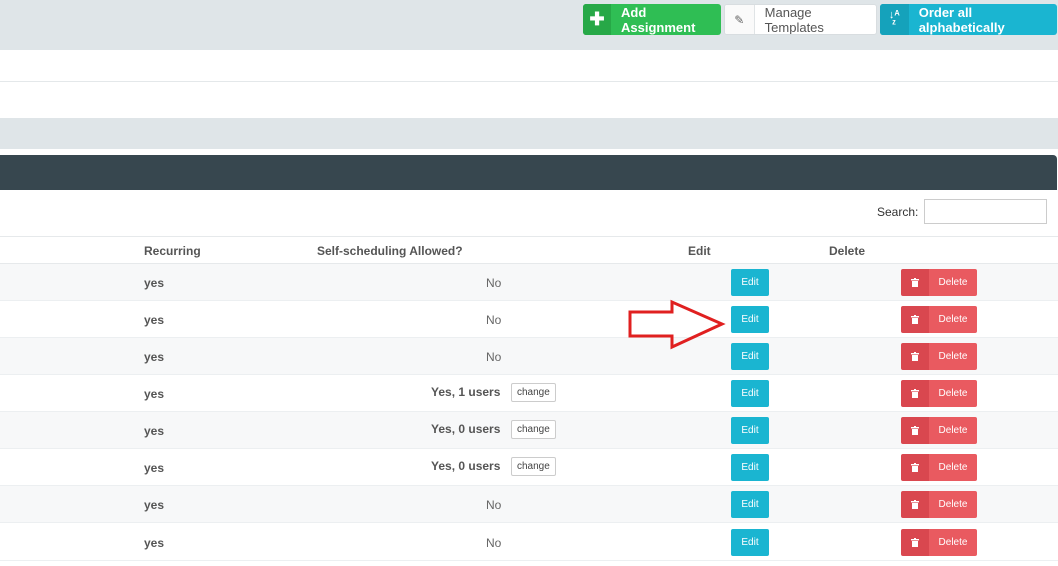 The height and width of the screenshot is (566, 1058). I want to click on search-input, so click(986, 211).